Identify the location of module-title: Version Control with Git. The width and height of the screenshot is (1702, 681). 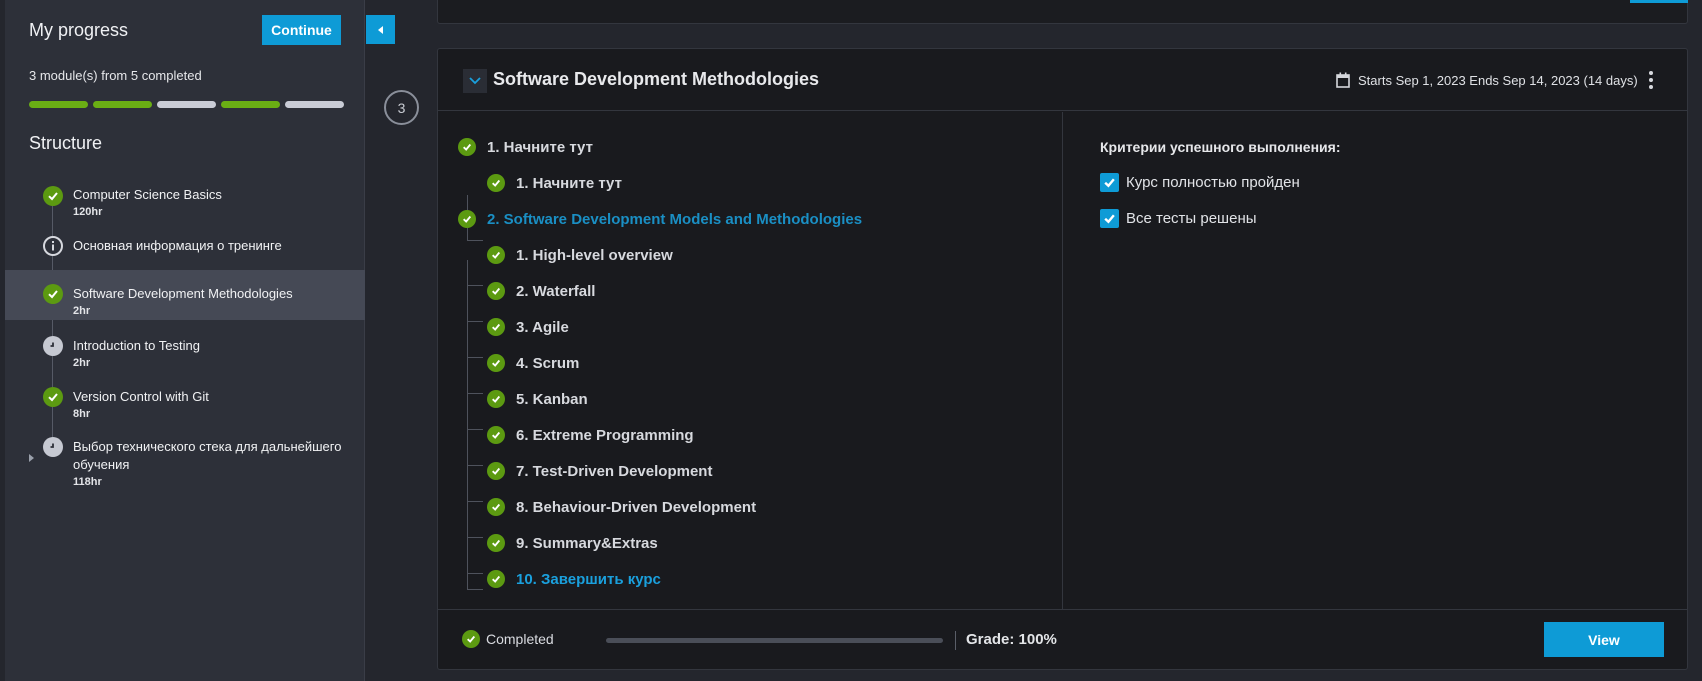
(141, 396).